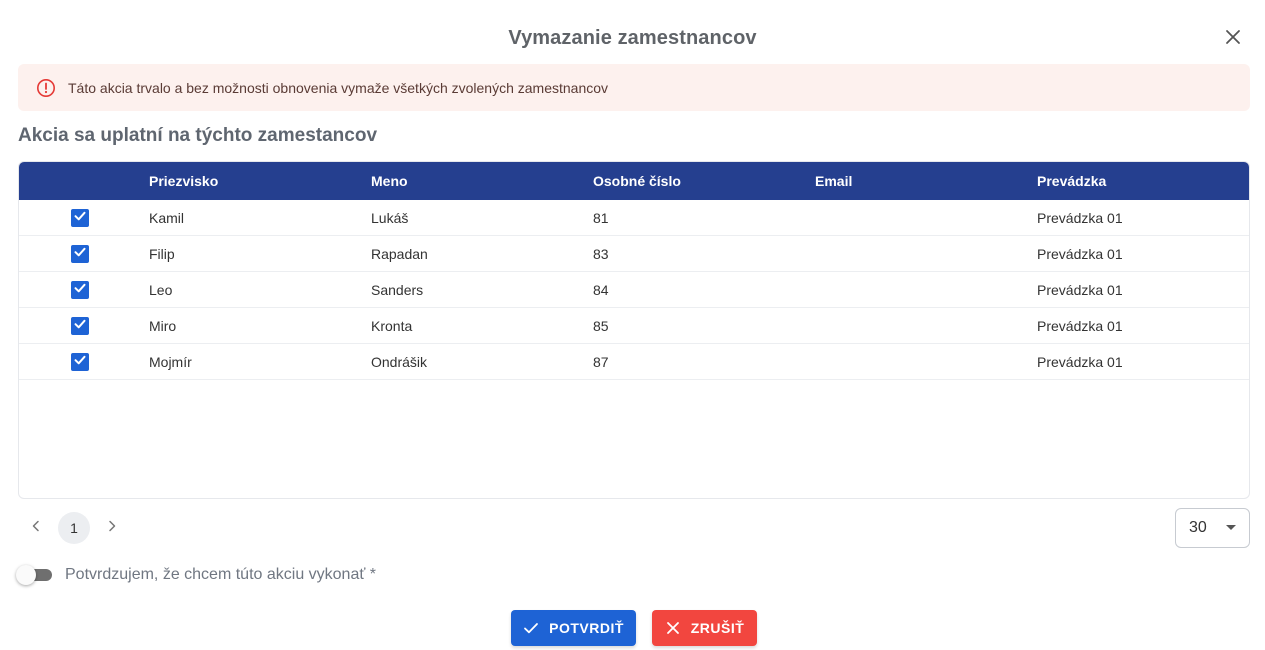 The width and height of the screenshot is (1265, 650). I want to click on cell-surname: Miro, so click(163, 325).